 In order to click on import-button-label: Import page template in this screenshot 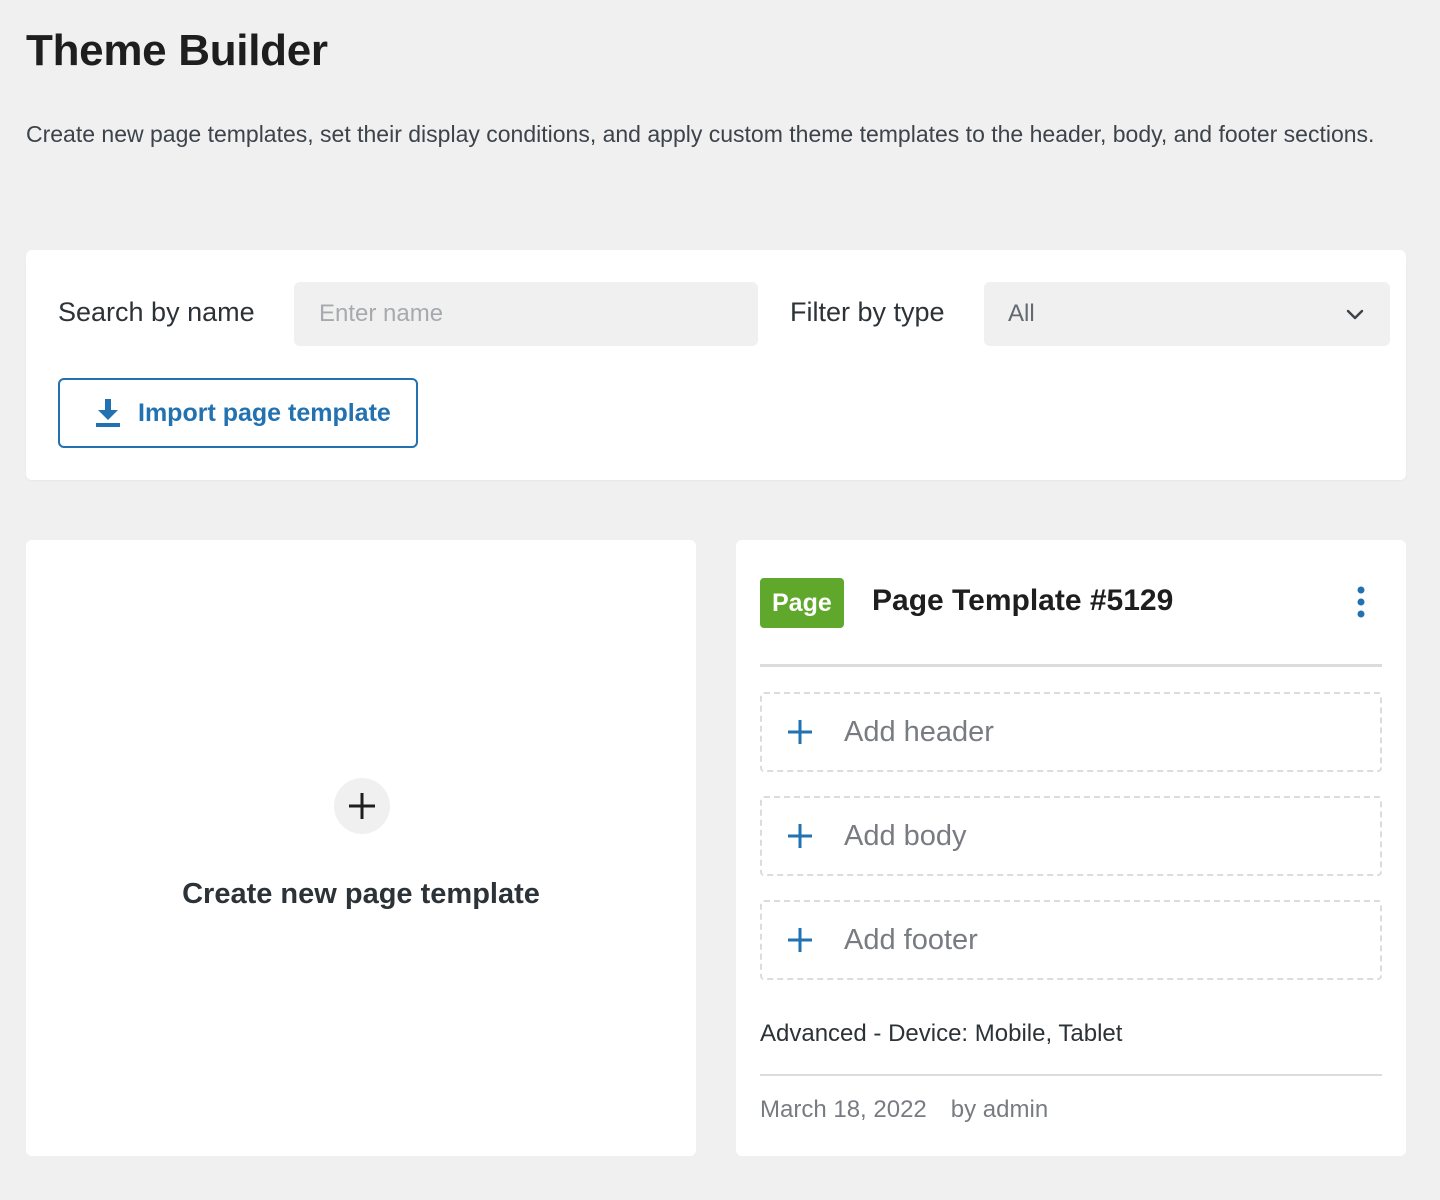, I will do `click(264, 412)`.